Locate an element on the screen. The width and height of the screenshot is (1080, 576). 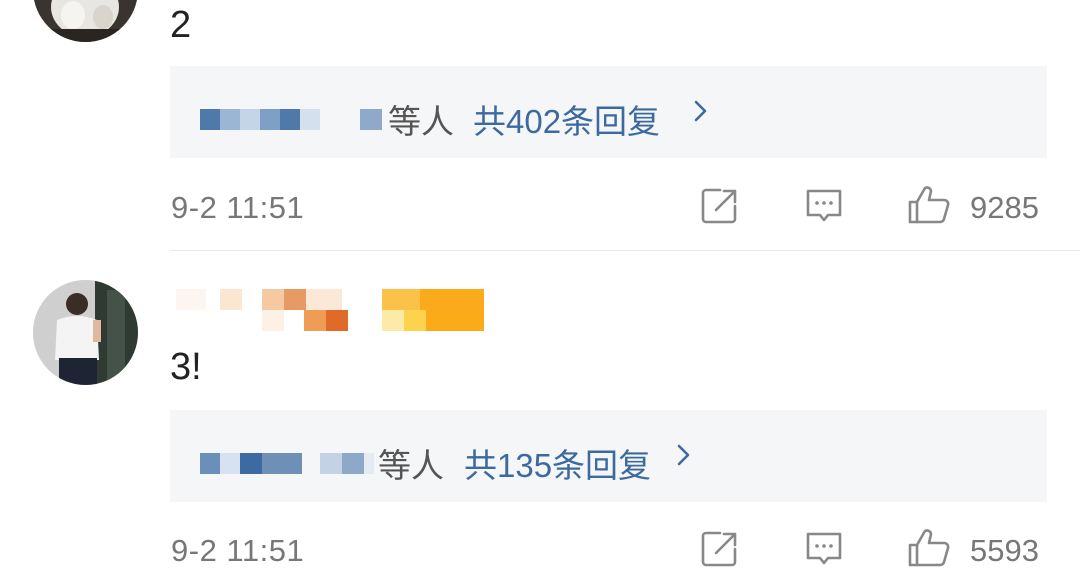
reply-preview: 等人 共402条回复 is located at coordinates (608, 112).